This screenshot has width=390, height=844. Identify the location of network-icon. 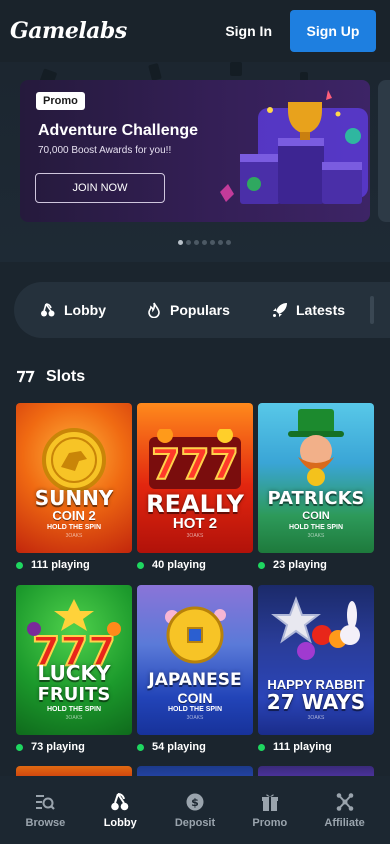
(344, 801).